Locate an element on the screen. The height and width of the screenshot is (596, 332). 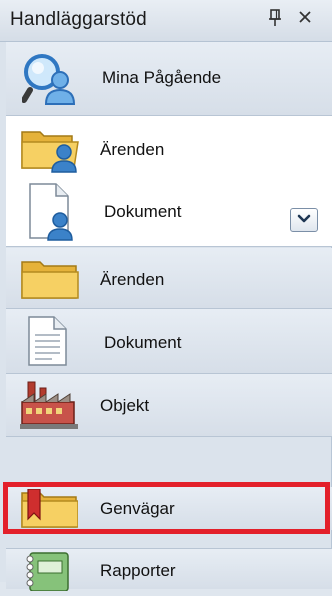
chevron-down-icon is located at coordinates (304, 220).